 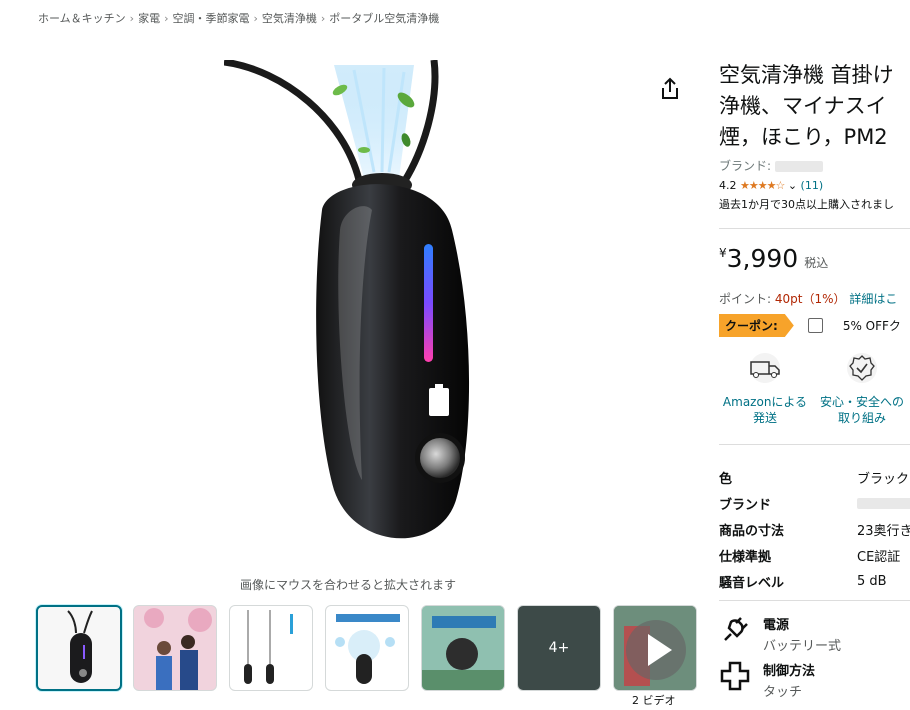 I want to click on brand-label: ブランド:, so click(x=745, y=166).